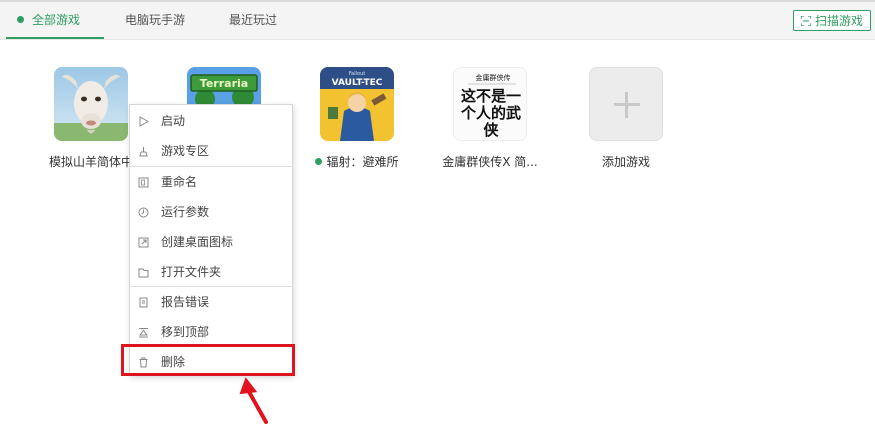  Describe the element at coordinates (185, 332) in the screenshot. I see `menu-item-label: 移到顶部` at that location.